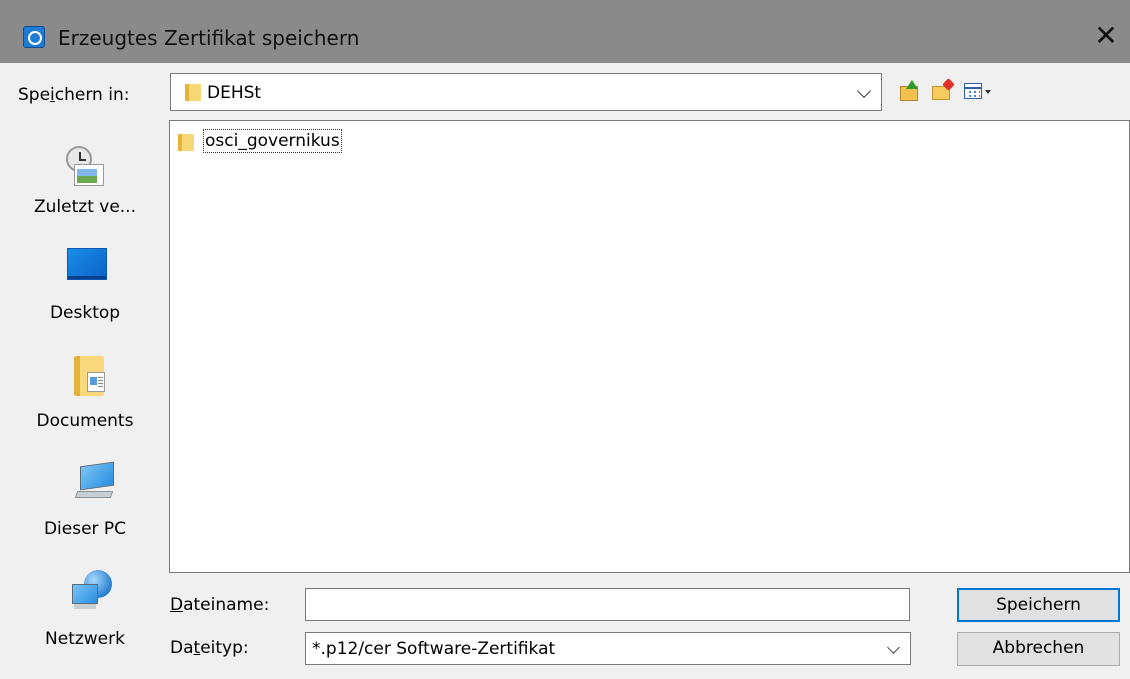 The width and height of the screenshot is (1130, 679). Describe the element at coordinates (209, 648) in the screenshot. I see `filetype-label: Dateityp:` at that location.